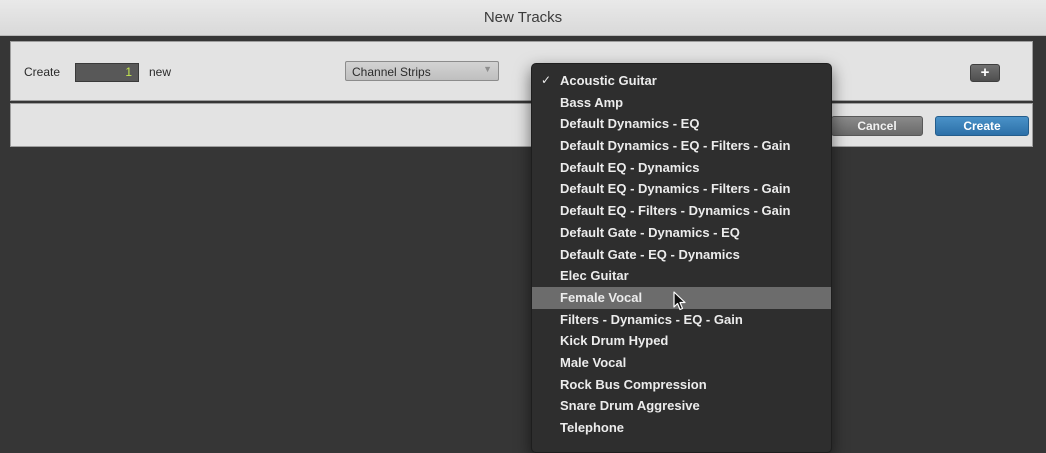  Describe the element at coordinates (681, 363) in the screenshot. I see `preset-menu-item: Male Vocal` at that location.